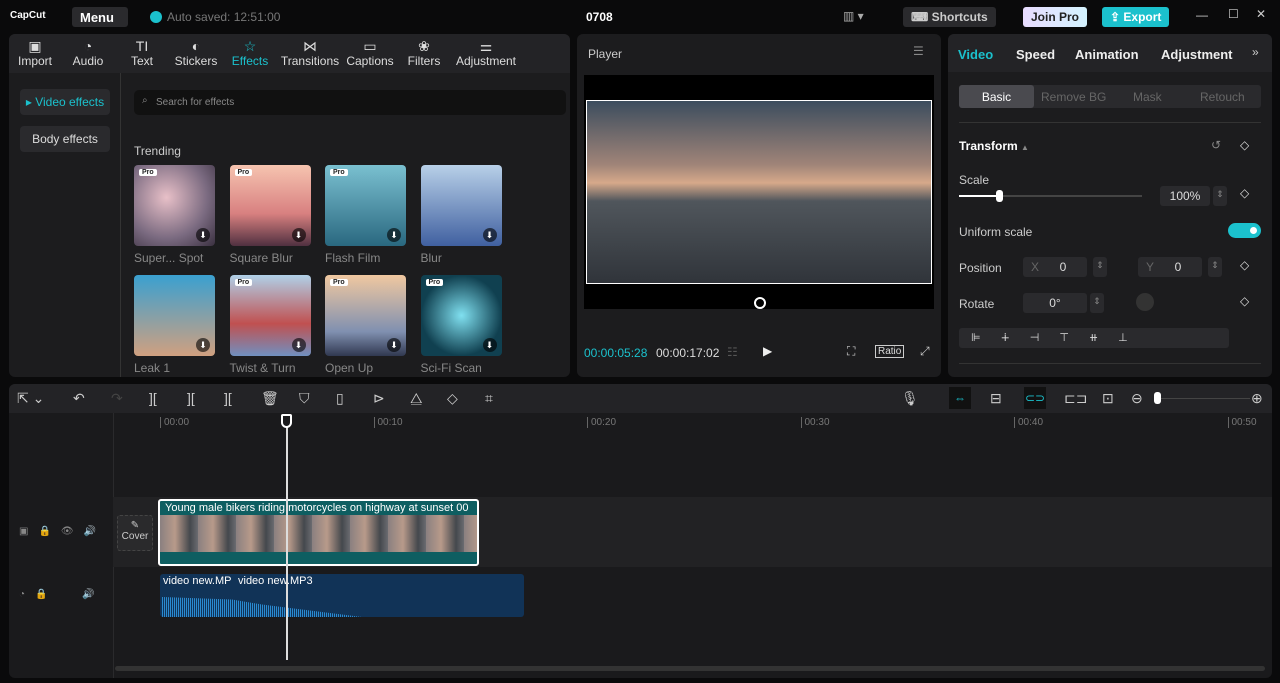 The height and width of the screenshot is (683, 1280). What do you see at coordinates (30, 398) in the screenshot?
I see `select-tool-icon: ⇱ ⌄` at bounding box center [30, 398].